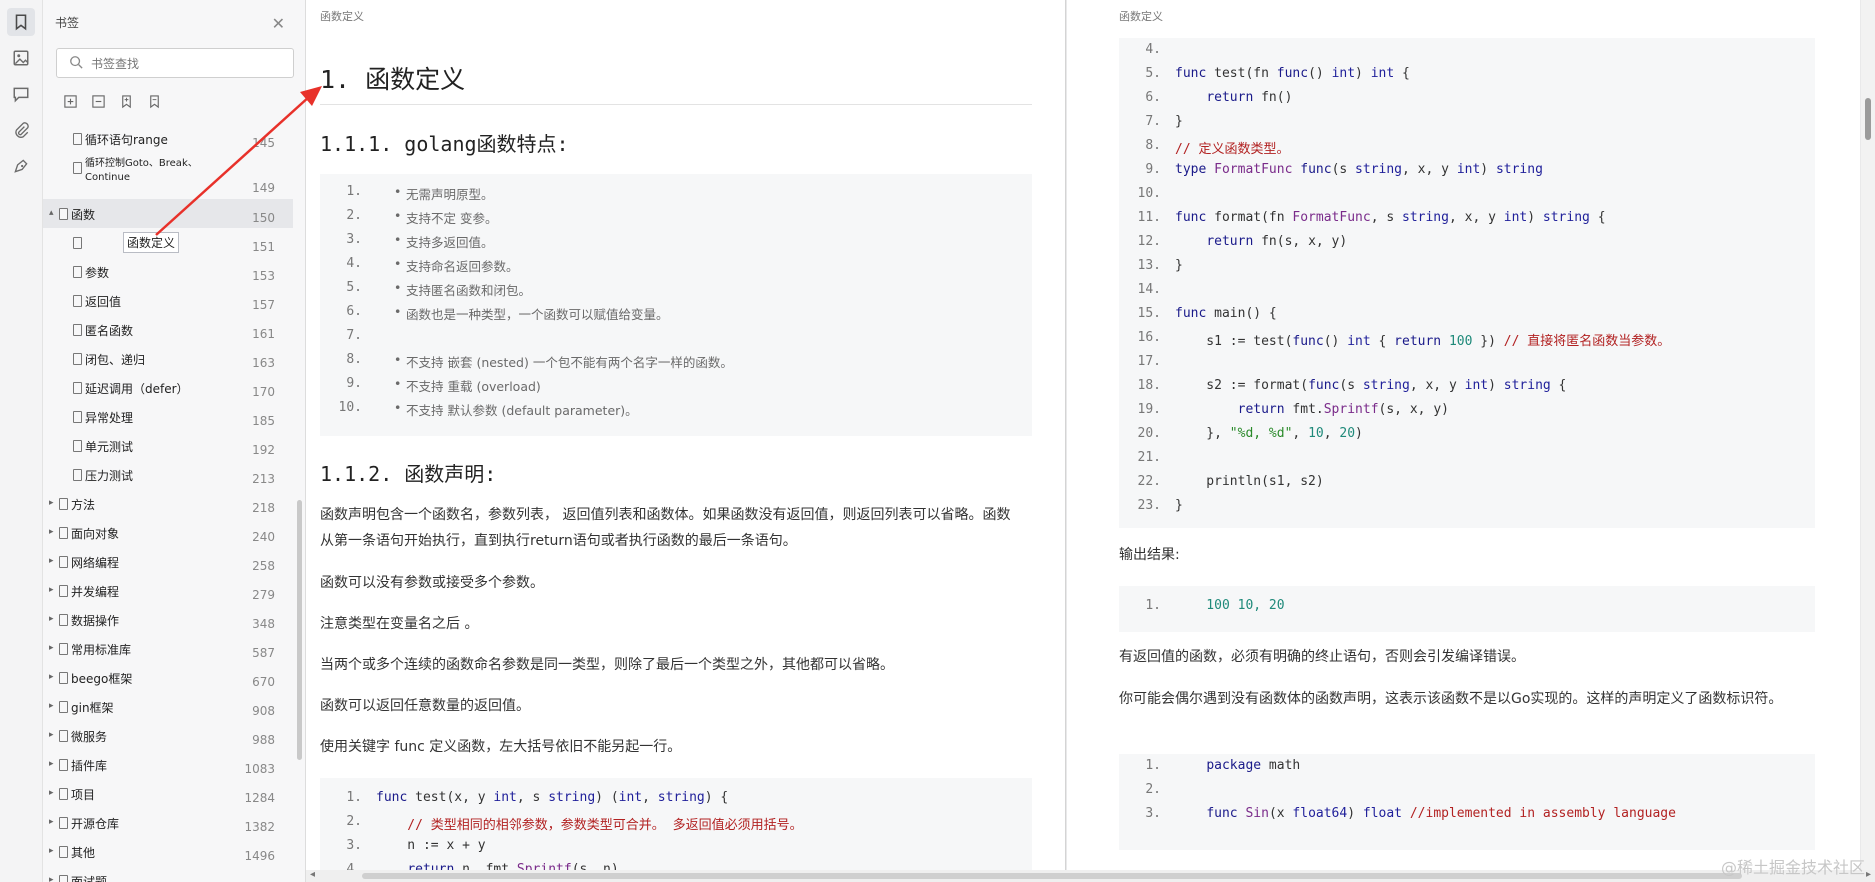 The width and height of the screenshot is (1875, 882). What do you see at coordinates (168, 474) in the screenshot?
I see `bookmark-item: 压力测试 213` at bounding box center [168, 474].